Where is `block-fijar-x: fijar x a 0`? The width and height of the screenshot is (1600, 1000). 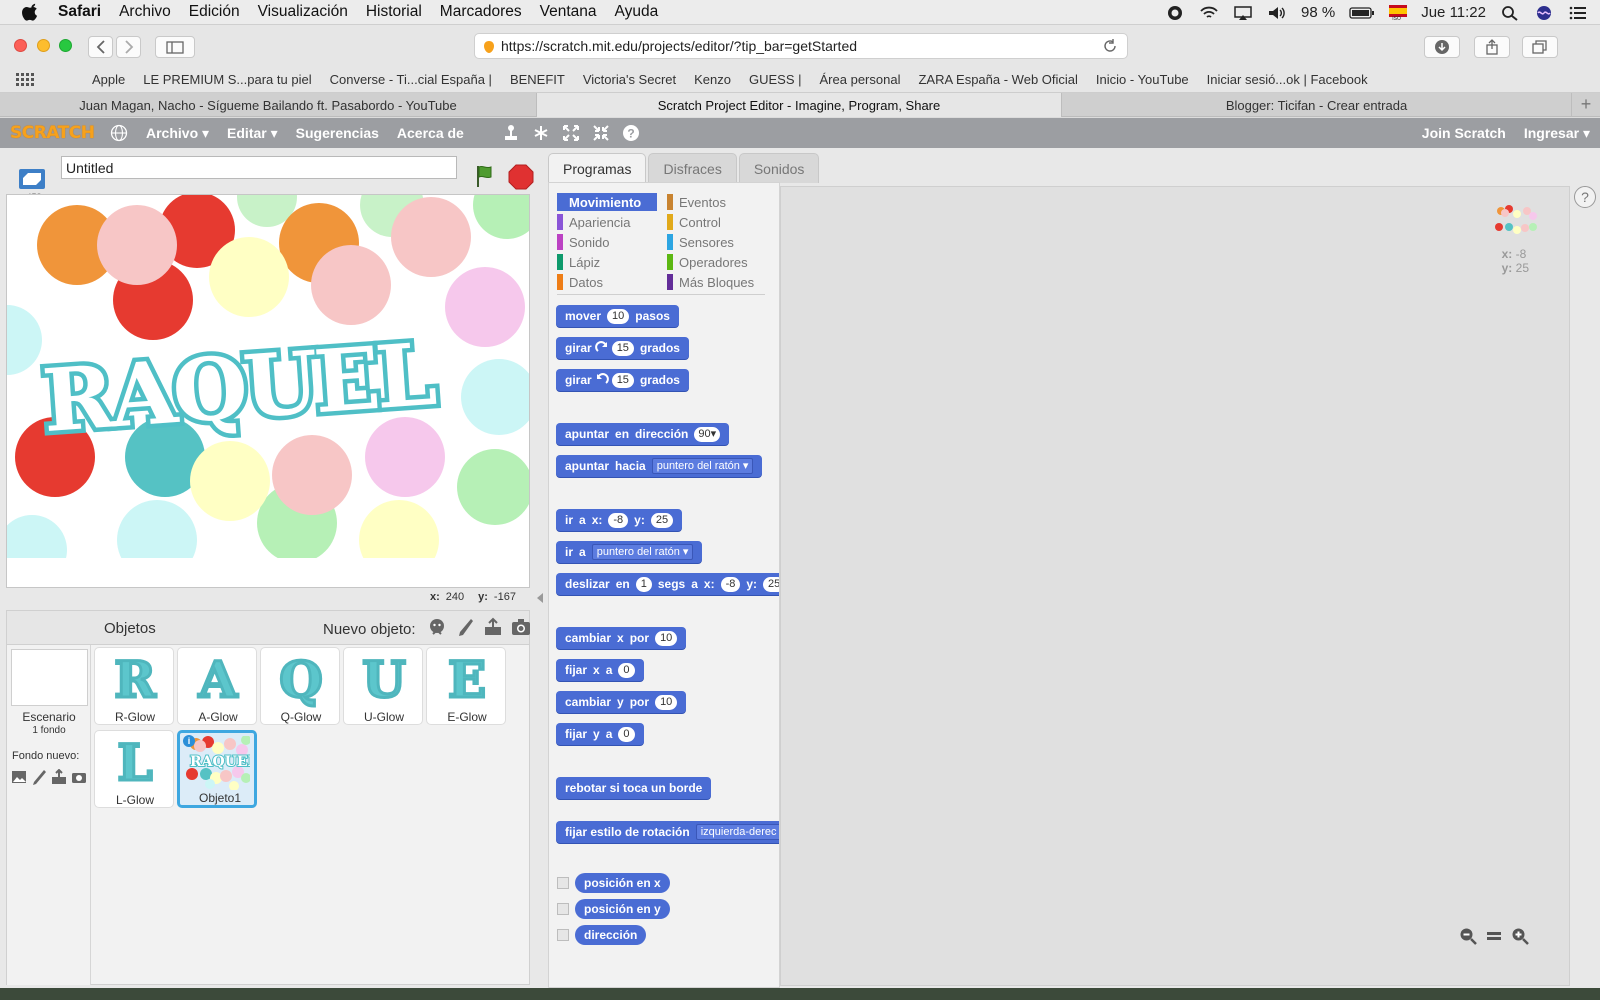
block-fijar-x: fijar x a 0 is located at coordinates (600, 670).